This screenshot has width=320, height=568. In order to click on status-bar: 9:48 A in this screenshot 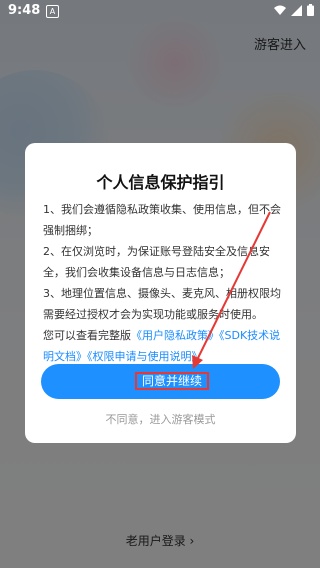, I will do `click(160, 12)`.